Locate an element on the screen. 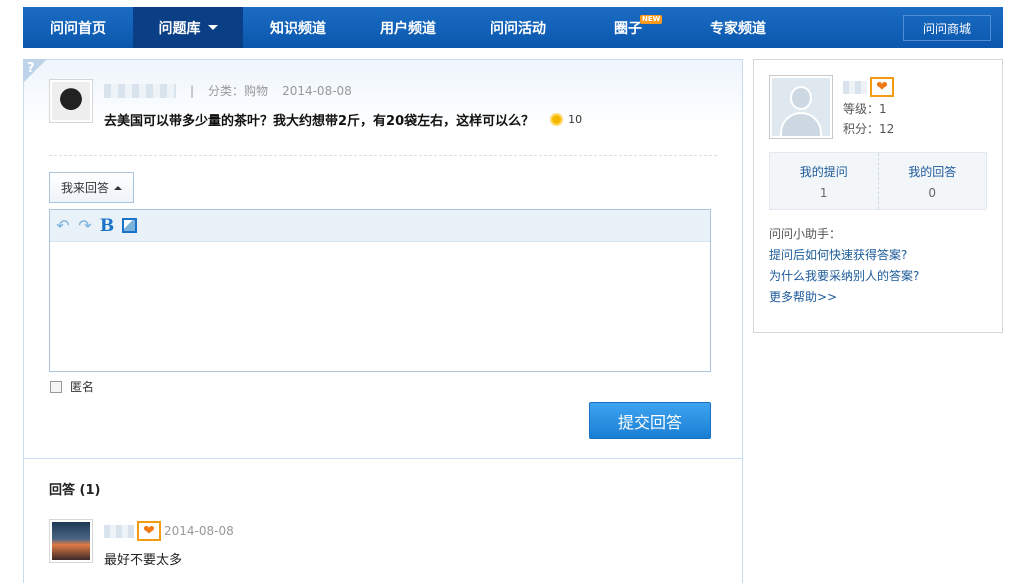 This screenshot has width=1009, height=583. editor-toolbar: ↶ ↷ B is located at coordinates (380, 226).